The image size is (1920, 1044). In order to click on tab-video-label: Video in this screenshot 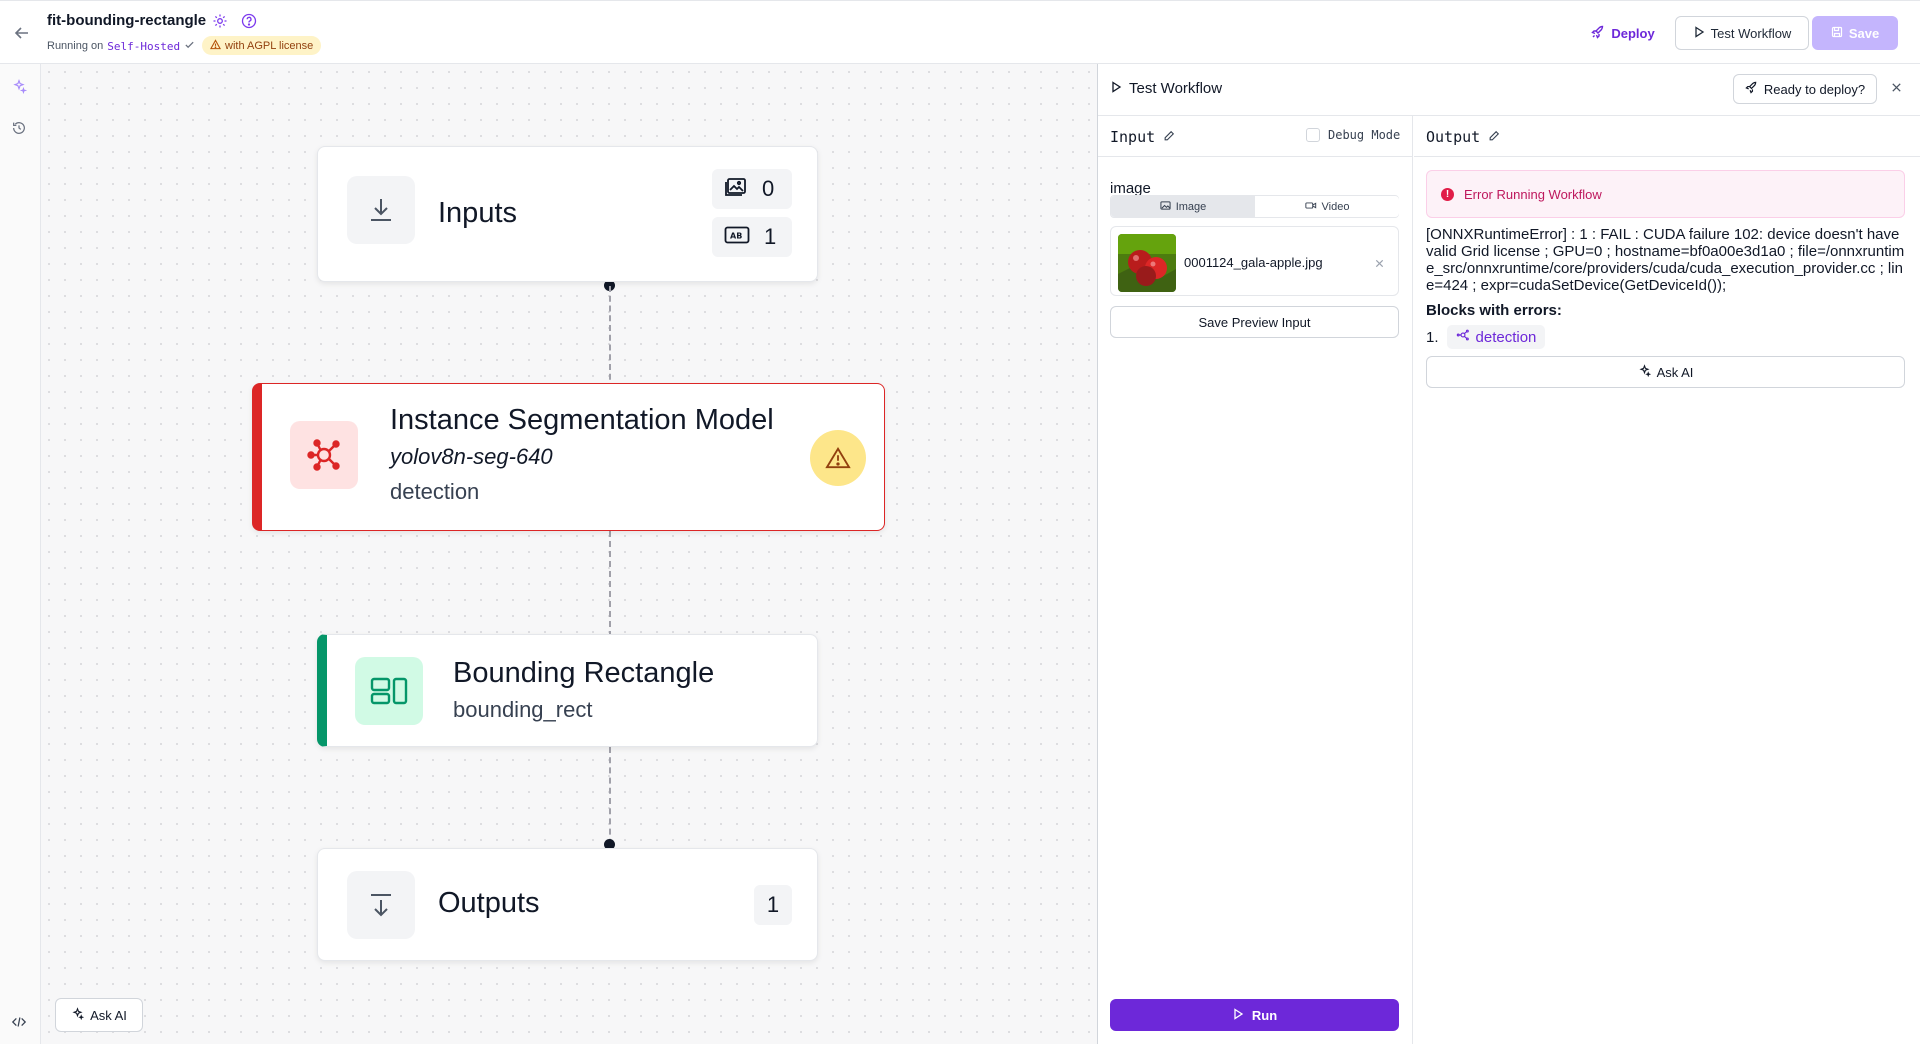, I will do `click(1335, 206)`.